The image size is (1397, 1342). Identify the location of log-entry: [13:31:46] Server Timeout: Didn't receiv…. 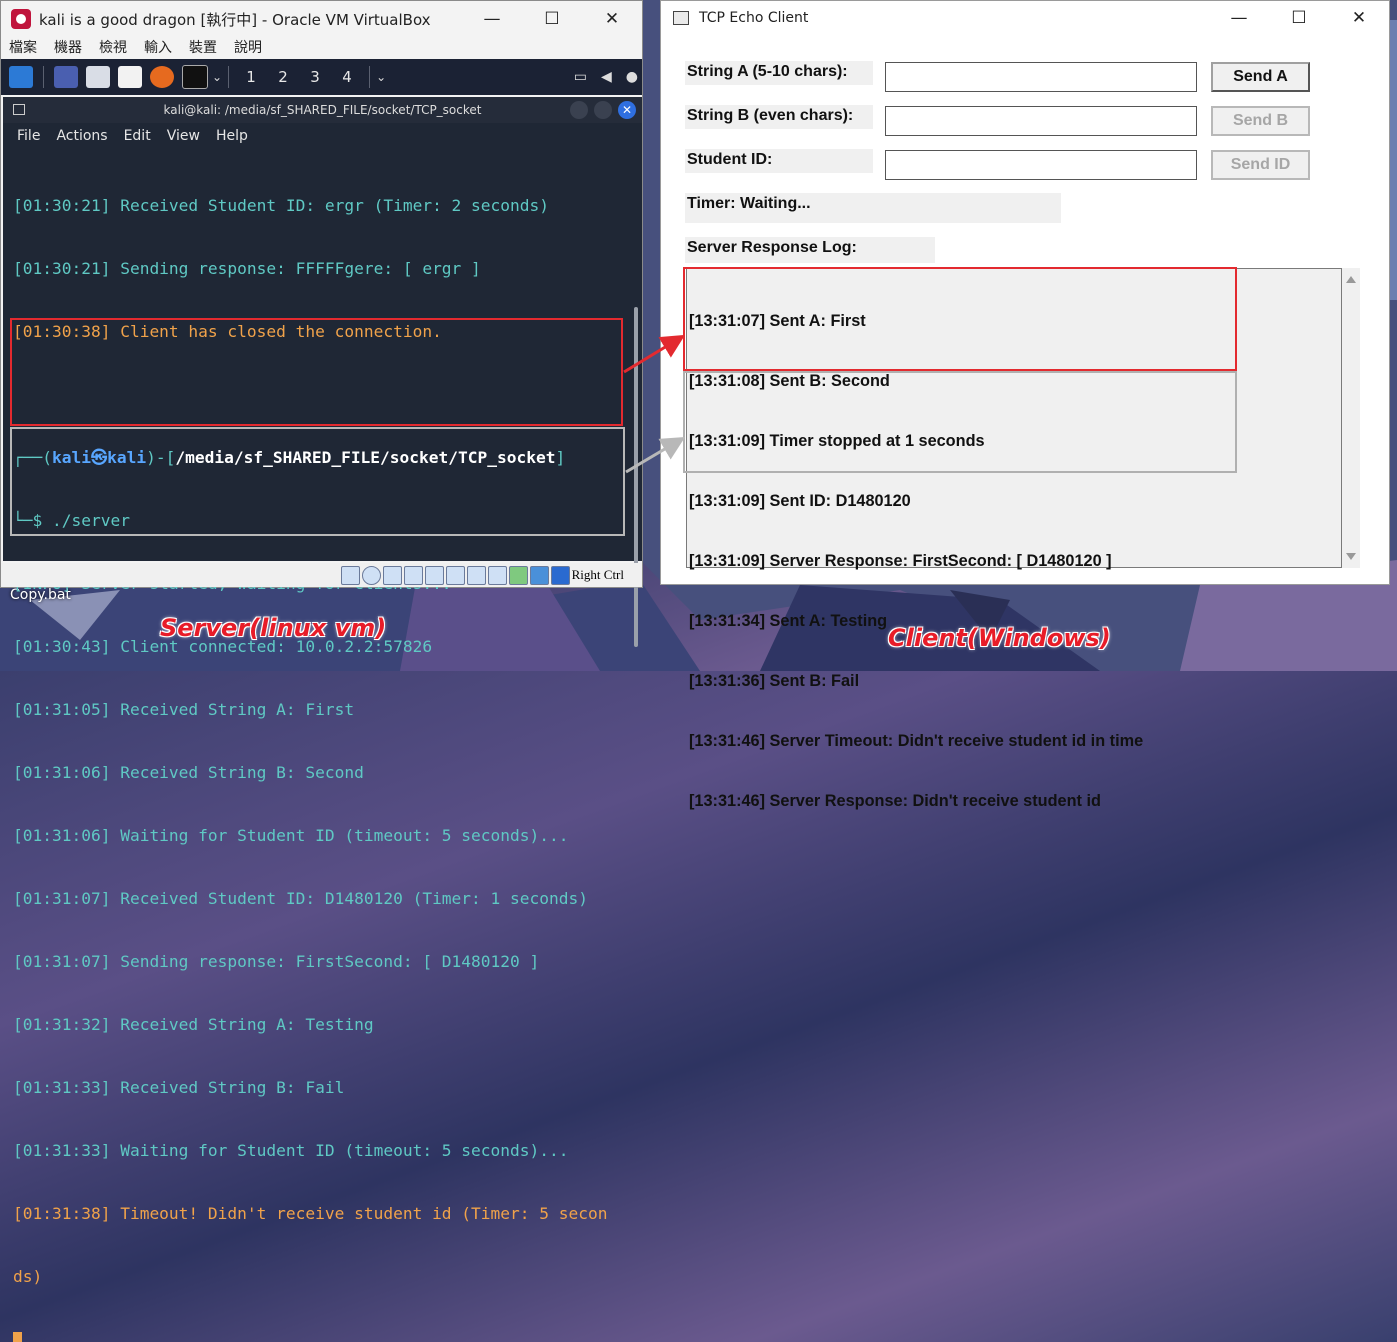
(916, 741).